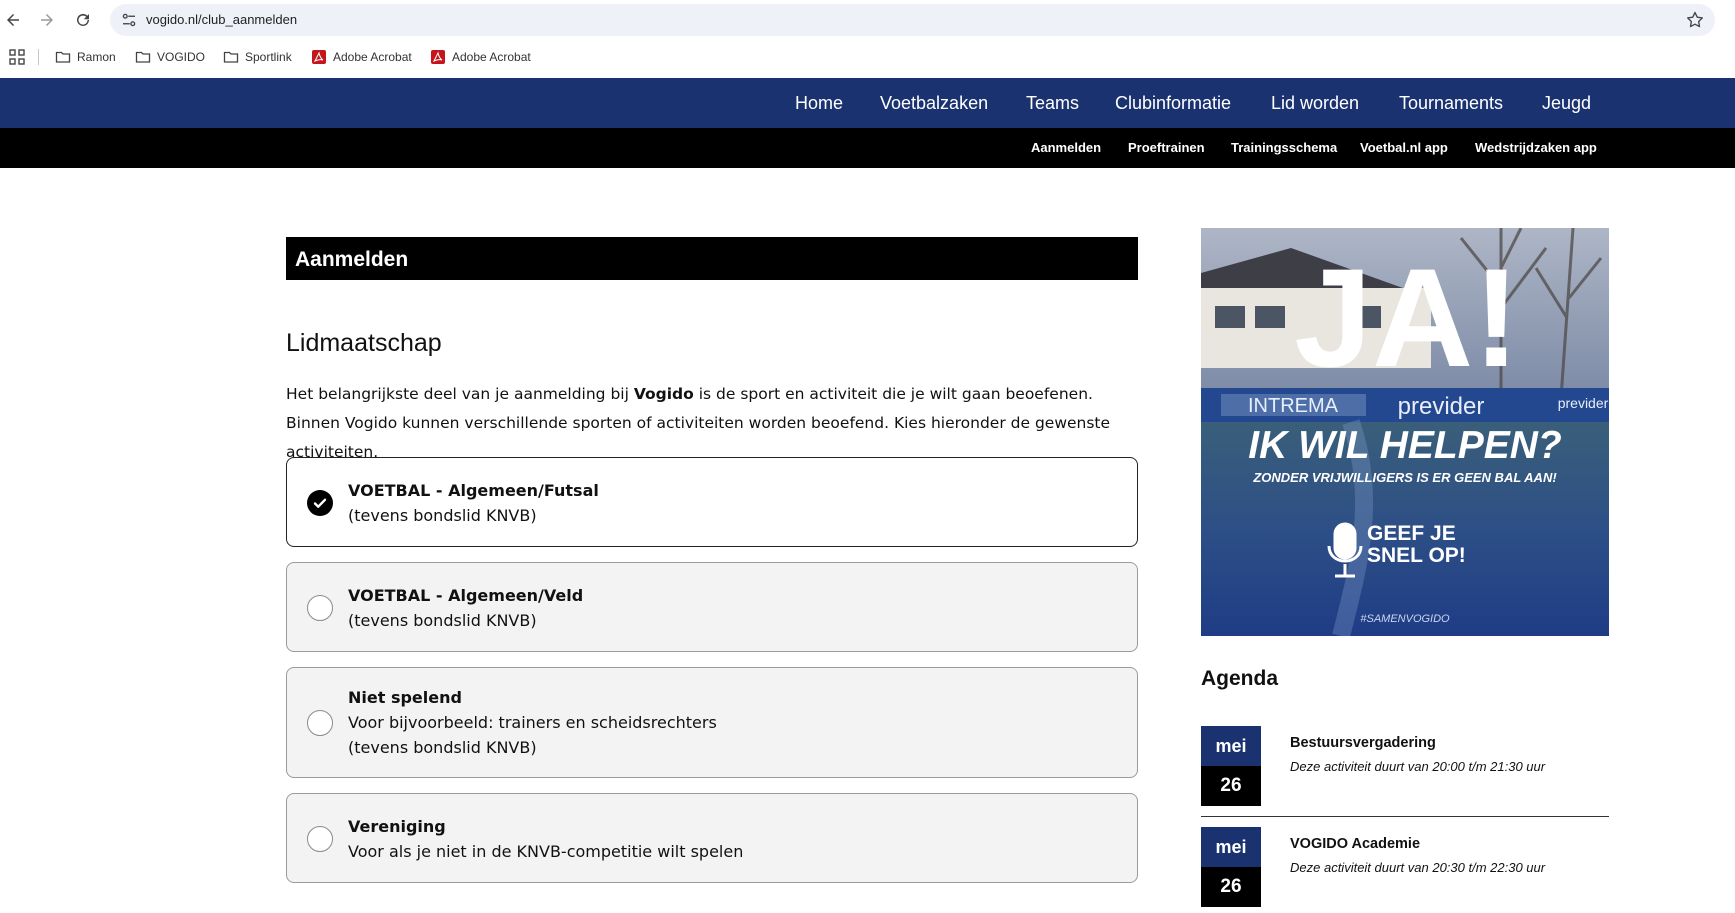 The height and width of the screenshot is (913, 1735). I want to click on banner-subheadline: IK WIL HELPEN?, so click(1405, 445).